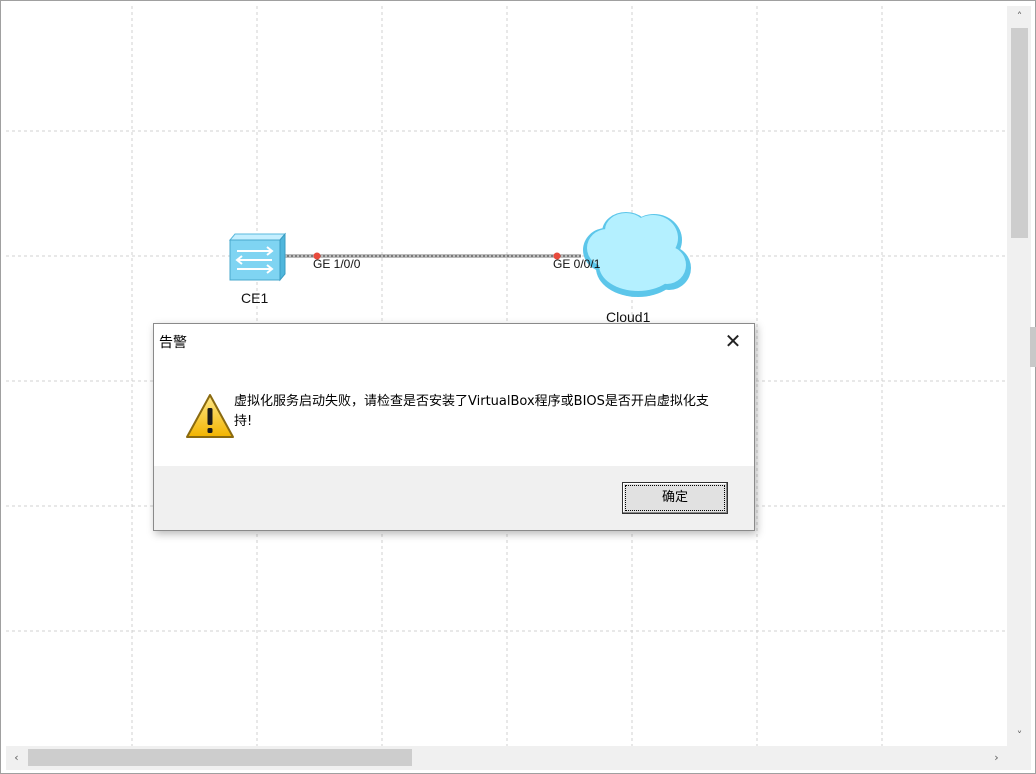 This screenshot has width=1036, height=774. Describe the element at coordinates (173, 343) in the screenshot. I see `dialog-title: 告警` at that location.